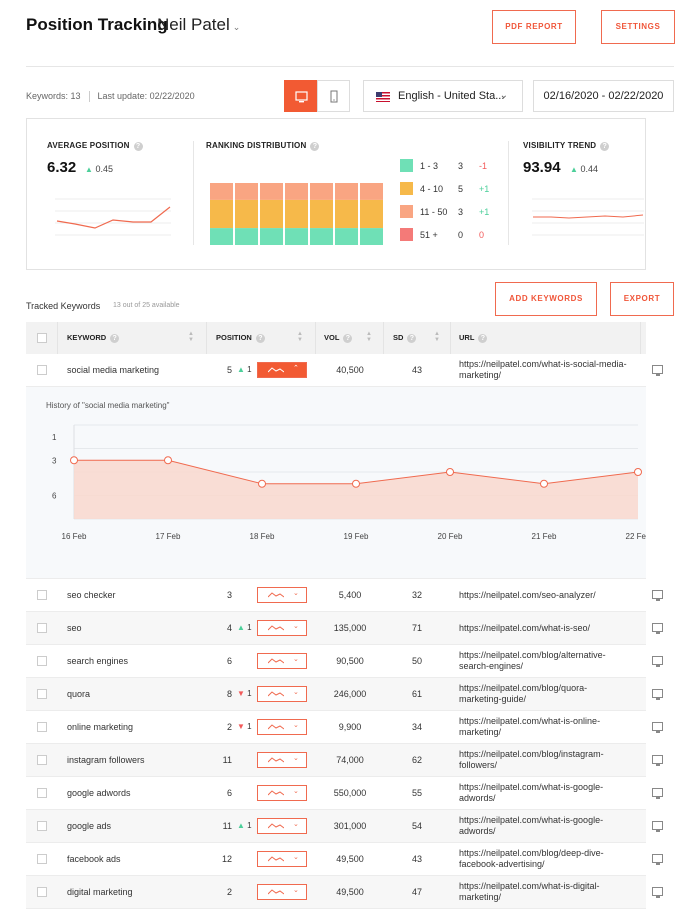  Describe the element at coordinates (110, 97) in the screenshot. I see `tracking-meta: Keywords: 13 Last update: 02/22/2020` at that location.